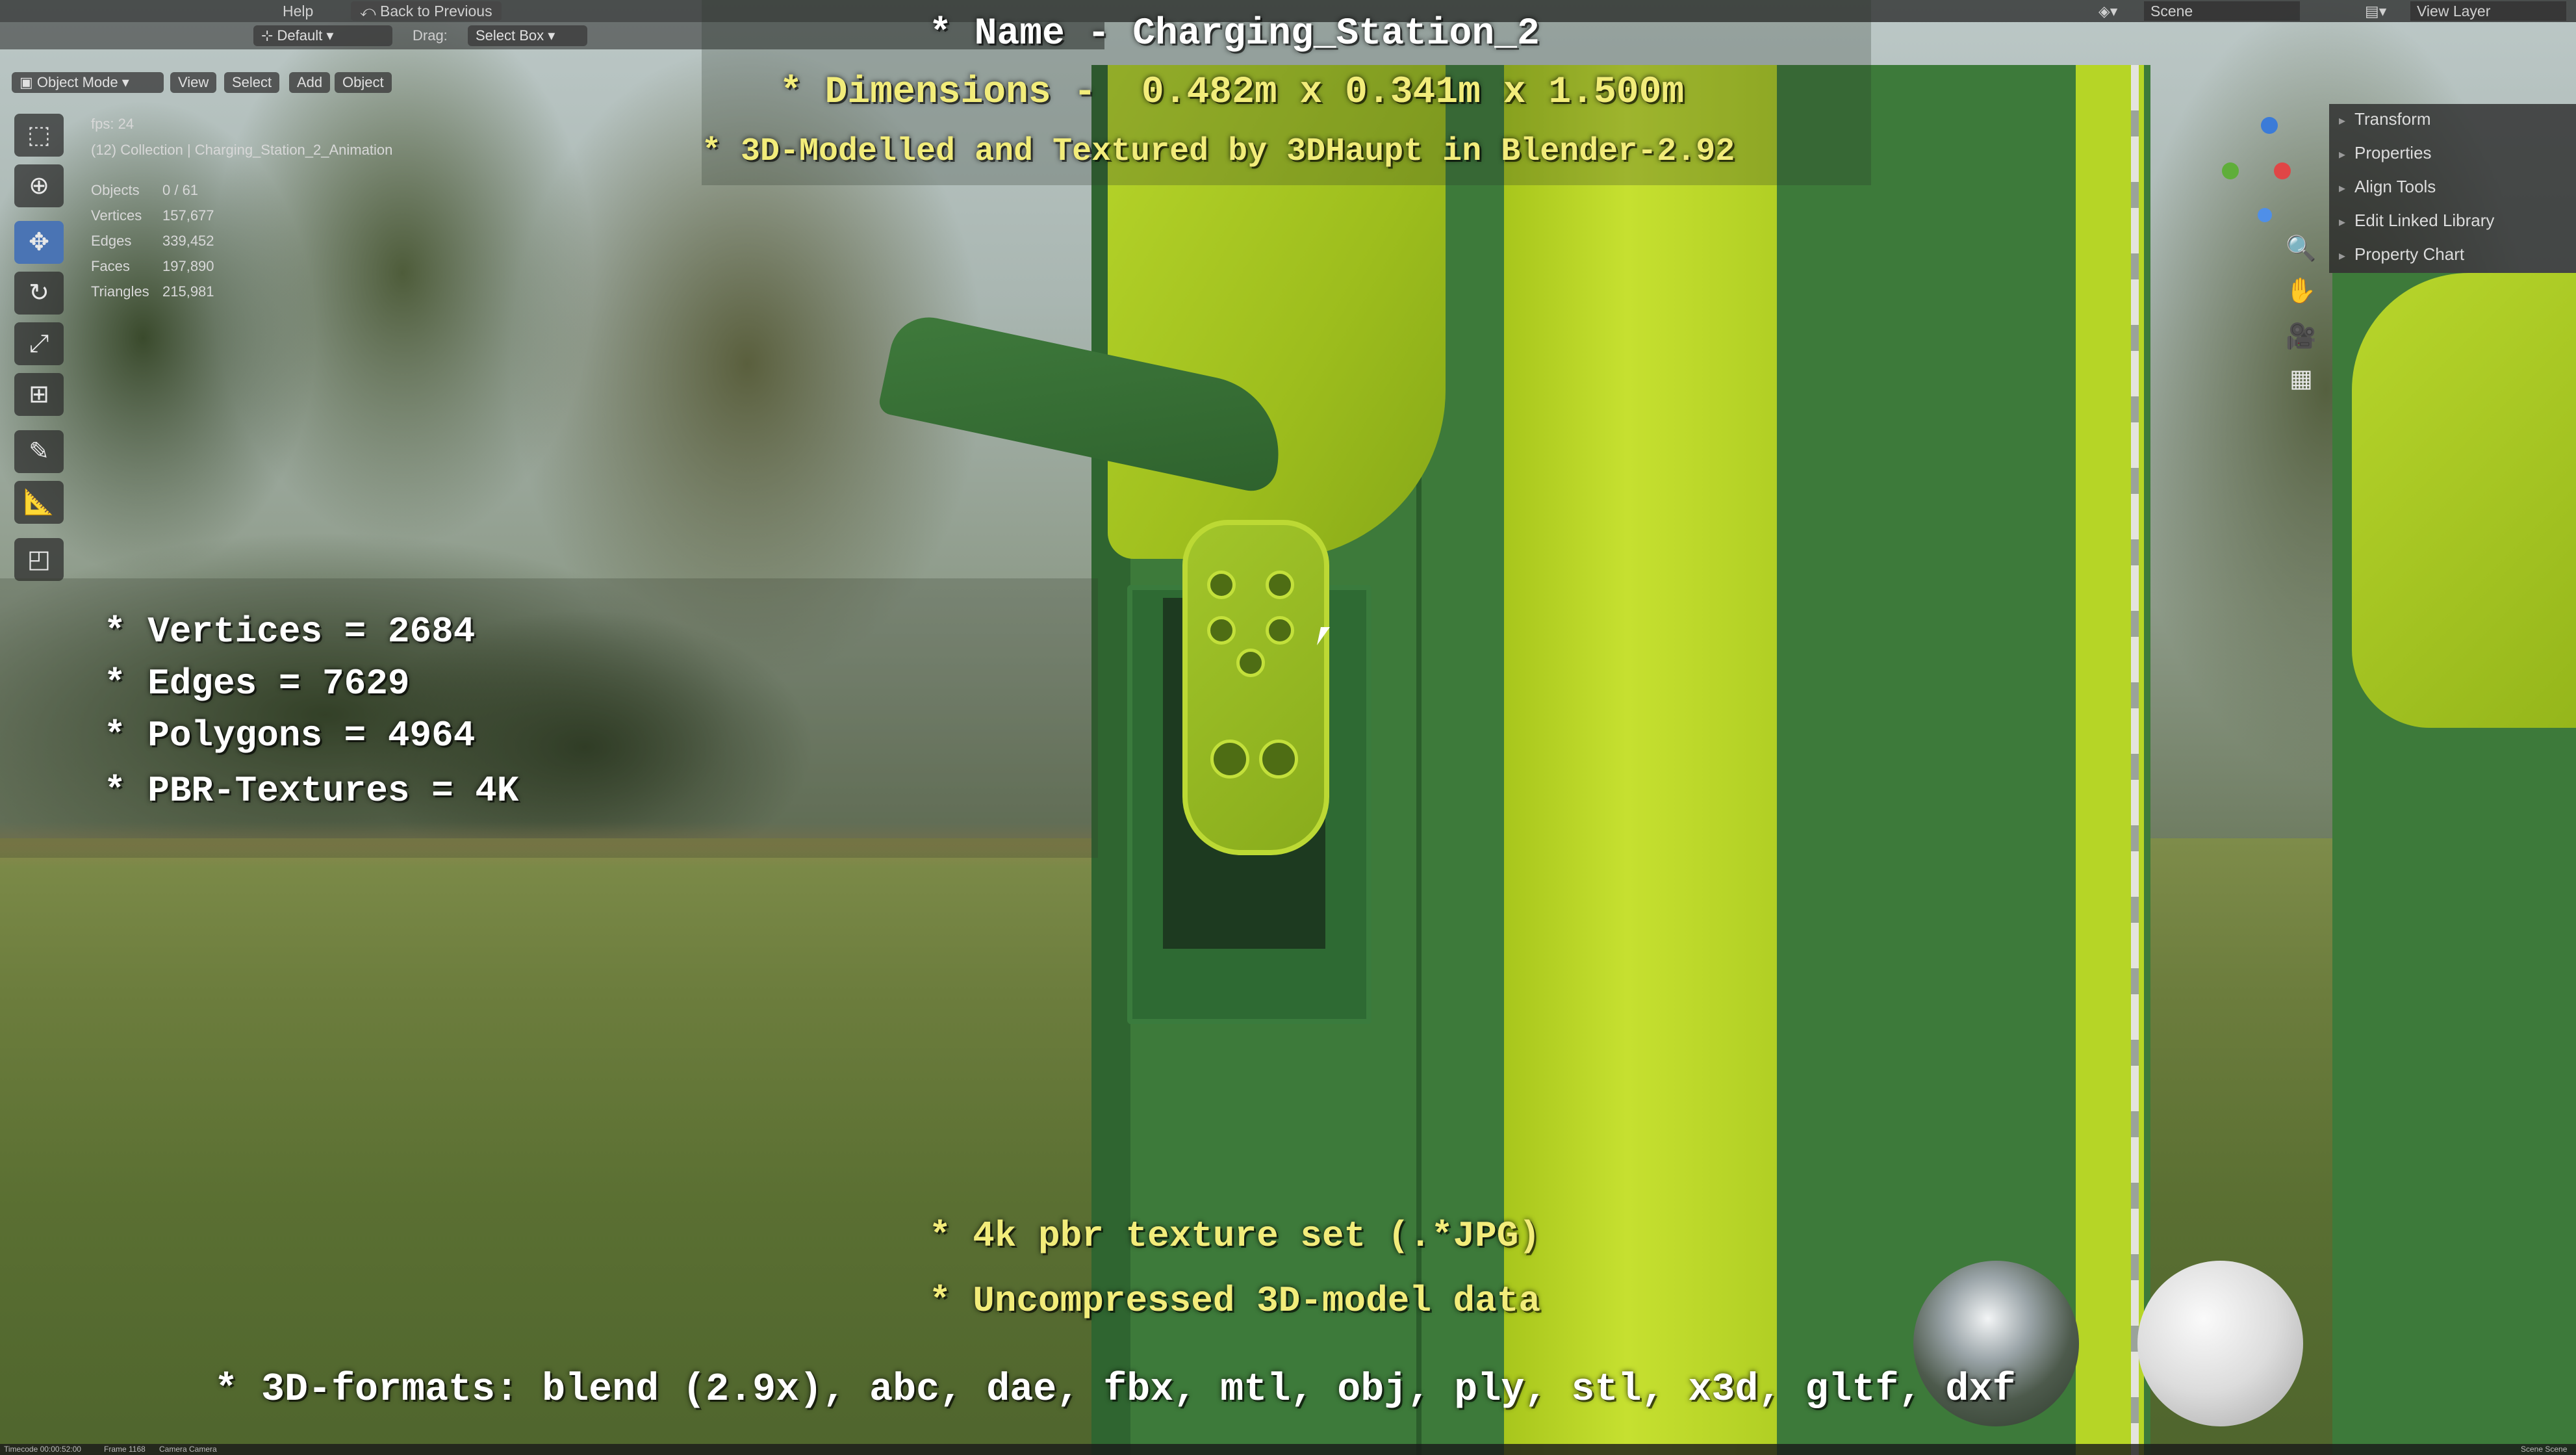 The image size is (2576, 1455). Describe the element at coordinates (2282, 170) in the screenshot. I see `gizmo-x-axis` at that location.